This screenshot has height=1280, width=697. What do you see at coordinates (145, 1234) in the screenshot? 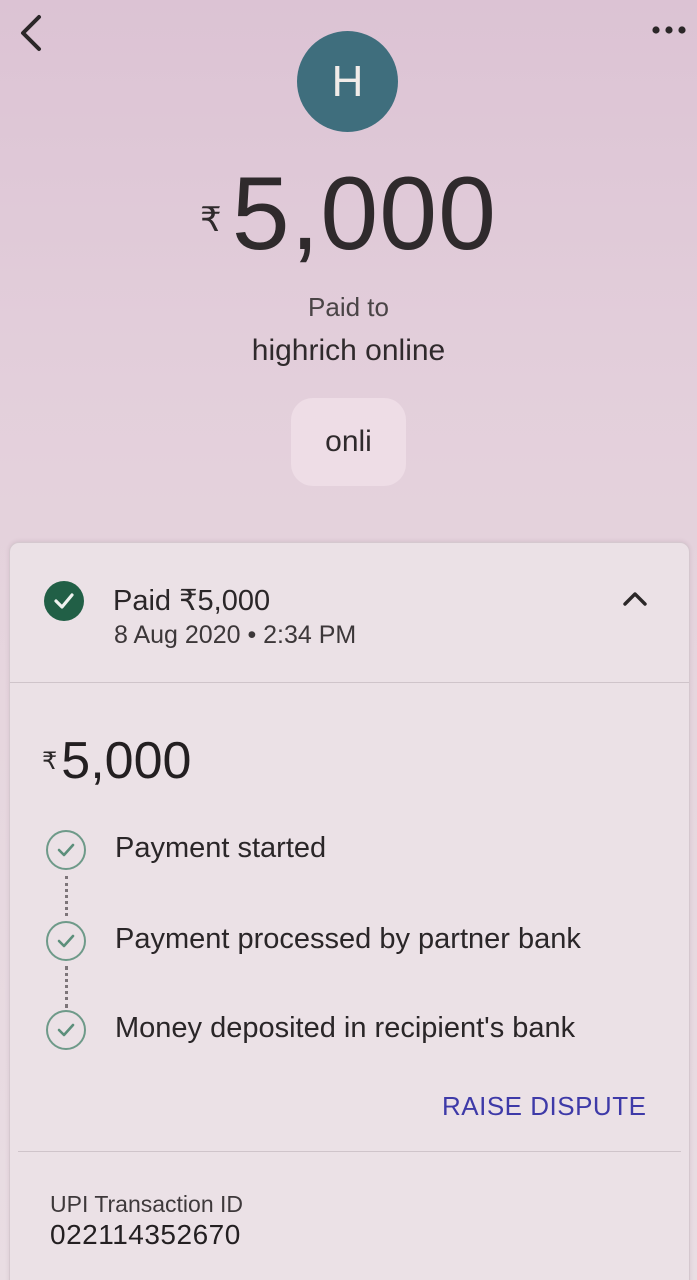
I see `upi-transaction-id-value: 022114352670` at bounding box center [145, 1234].